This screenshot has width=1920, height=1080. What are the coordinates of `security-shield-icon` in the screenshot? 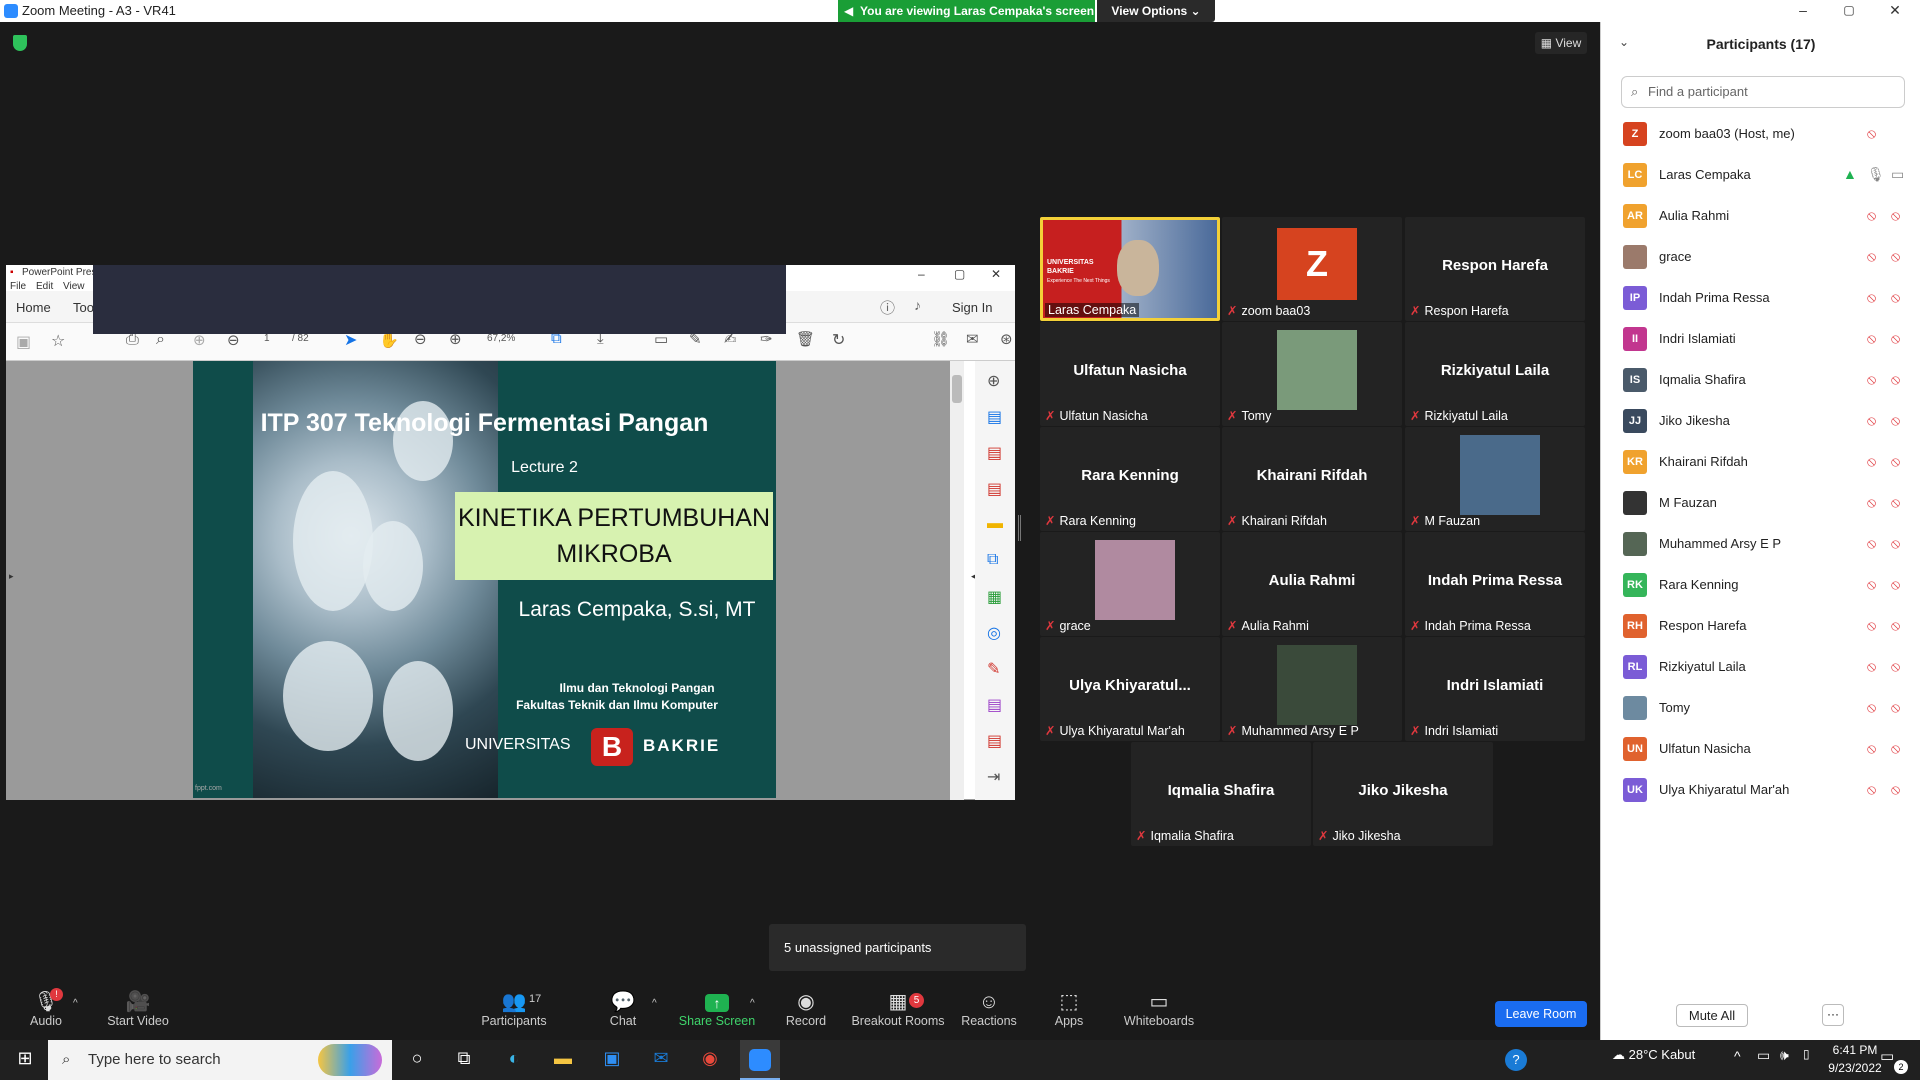 It's located at (20, 43).